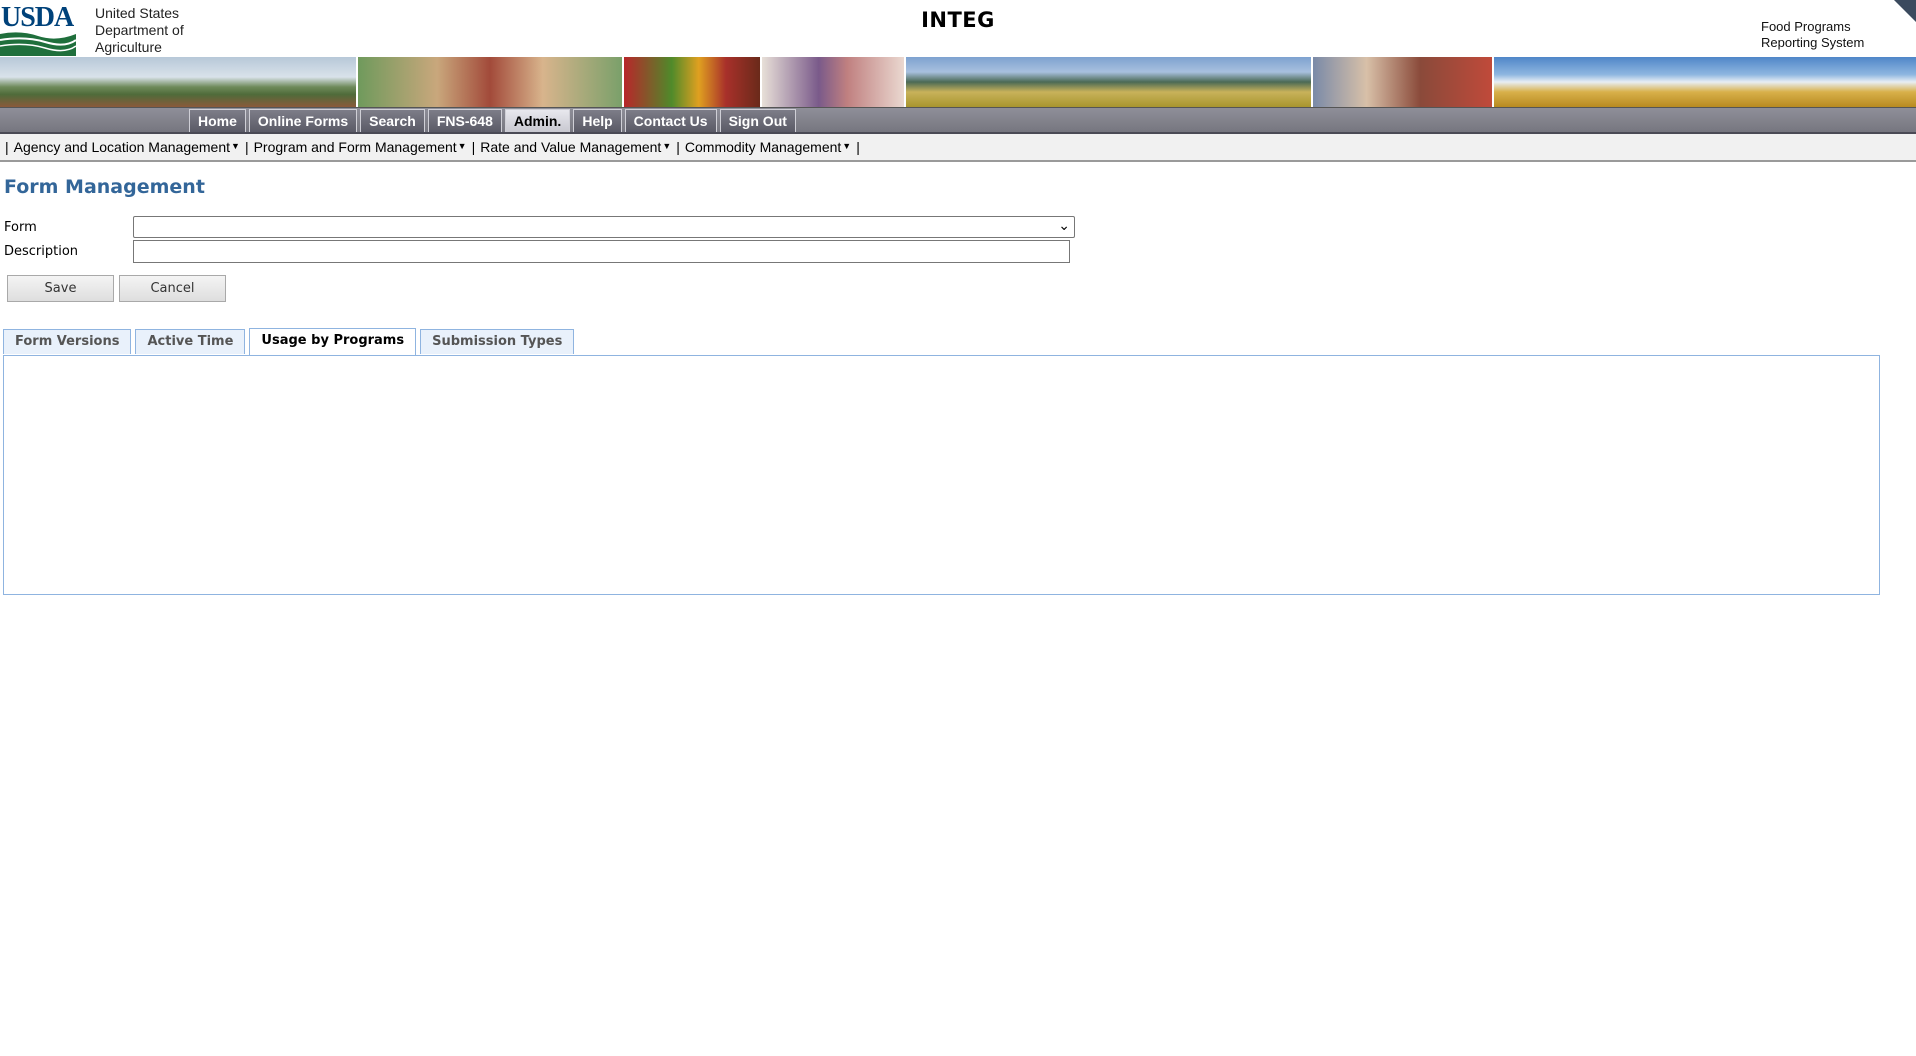 This screenshot has width=1916, height=1056. What do you see at coordinates (757, 120) in the screenshot?
I see `nav-sign-out: Sign Out` at bounding box center [757, 120].